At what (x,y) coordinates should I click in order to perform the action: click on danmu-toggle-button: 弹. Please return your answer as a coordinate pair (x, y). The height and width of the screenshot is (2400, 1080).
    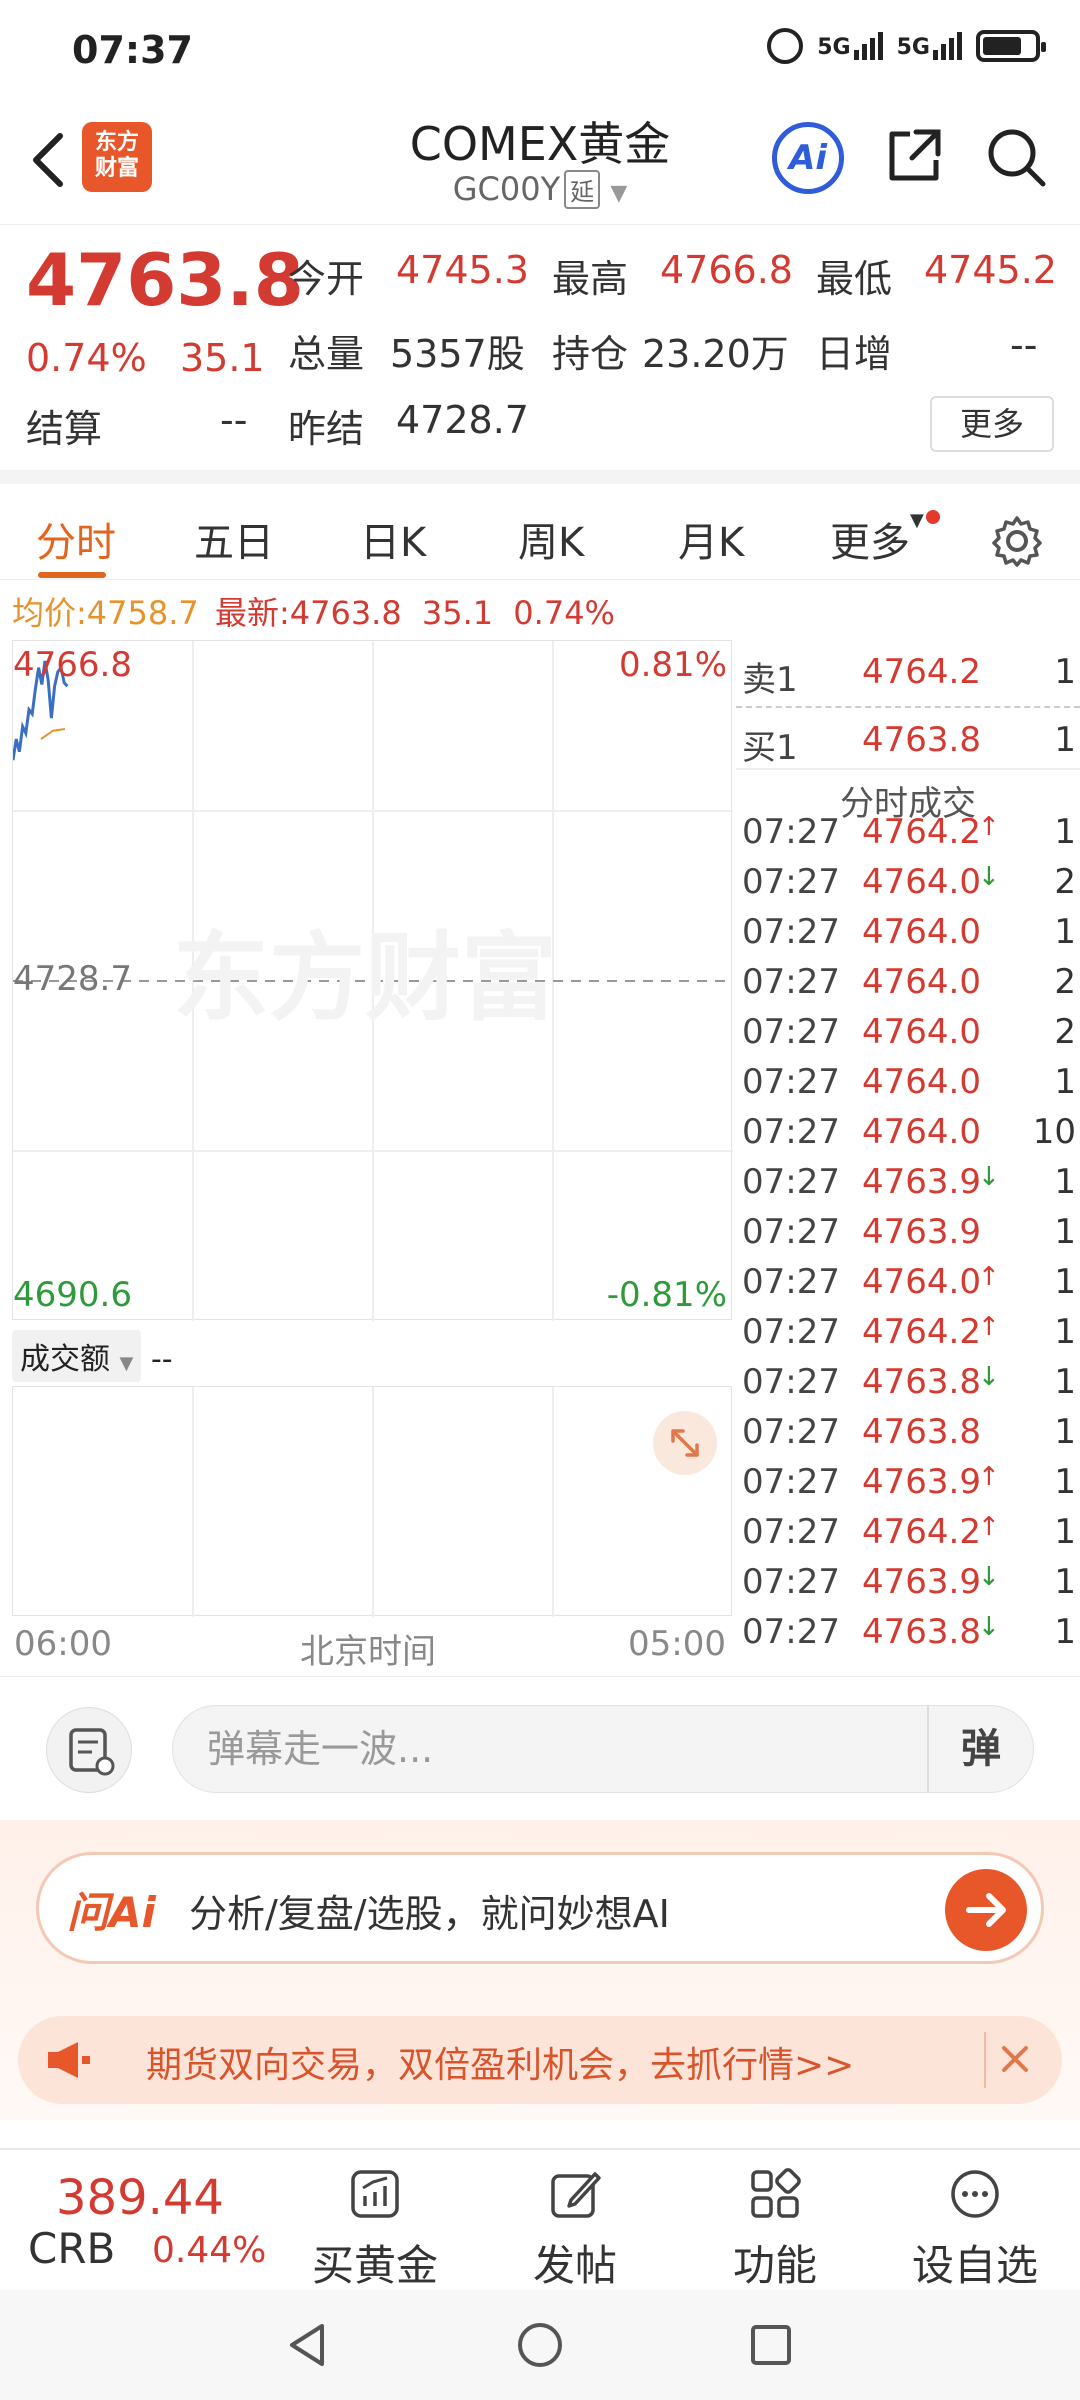
    Looking at the image, I should click on (980, 1749).